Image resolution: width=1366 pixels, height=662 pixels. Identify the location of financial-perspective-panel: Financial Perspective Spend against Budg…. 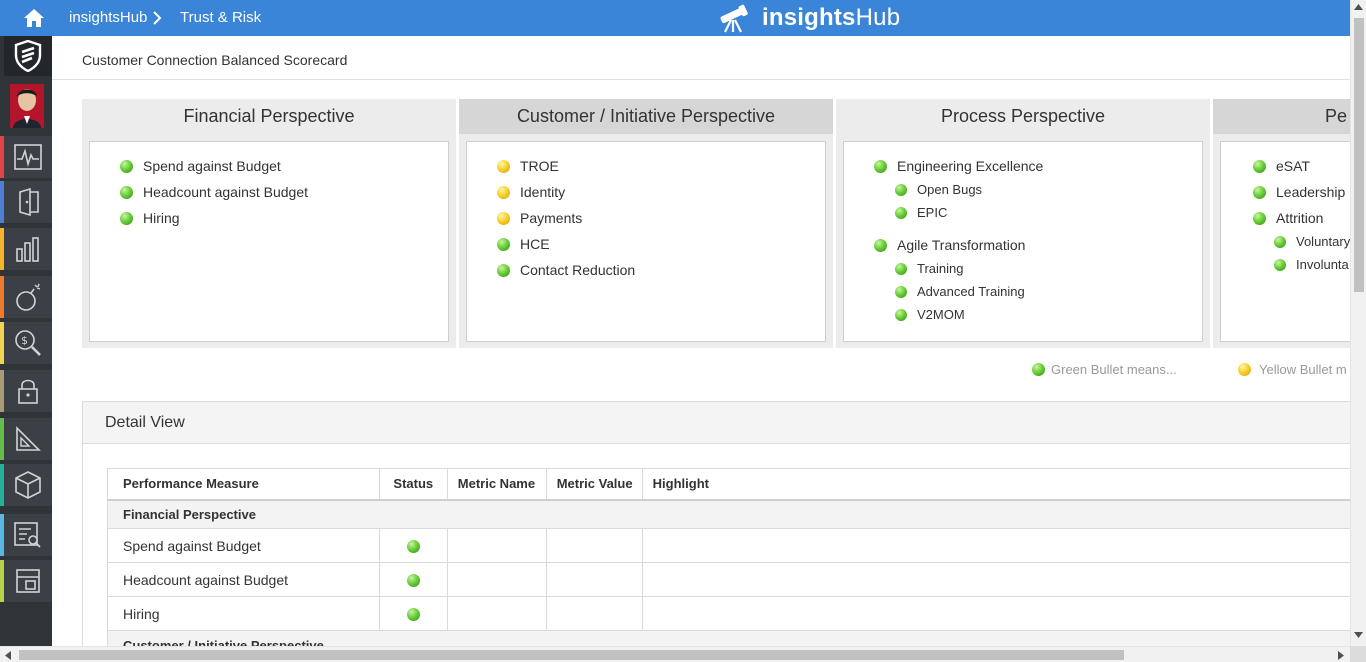
(269, 223).